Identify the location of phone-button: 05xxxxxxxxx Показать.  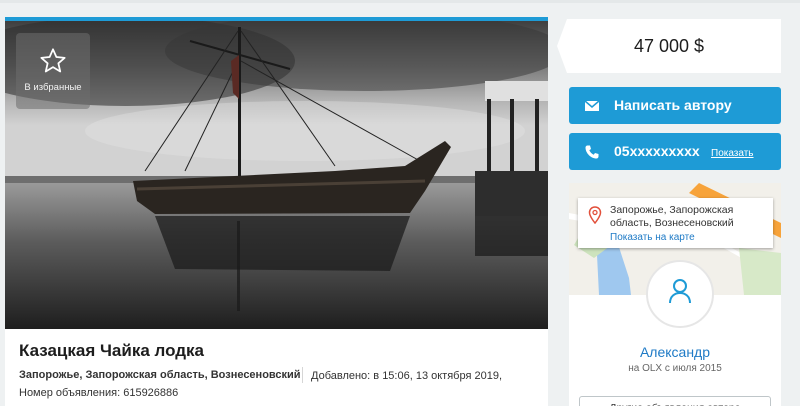
(675, 151).